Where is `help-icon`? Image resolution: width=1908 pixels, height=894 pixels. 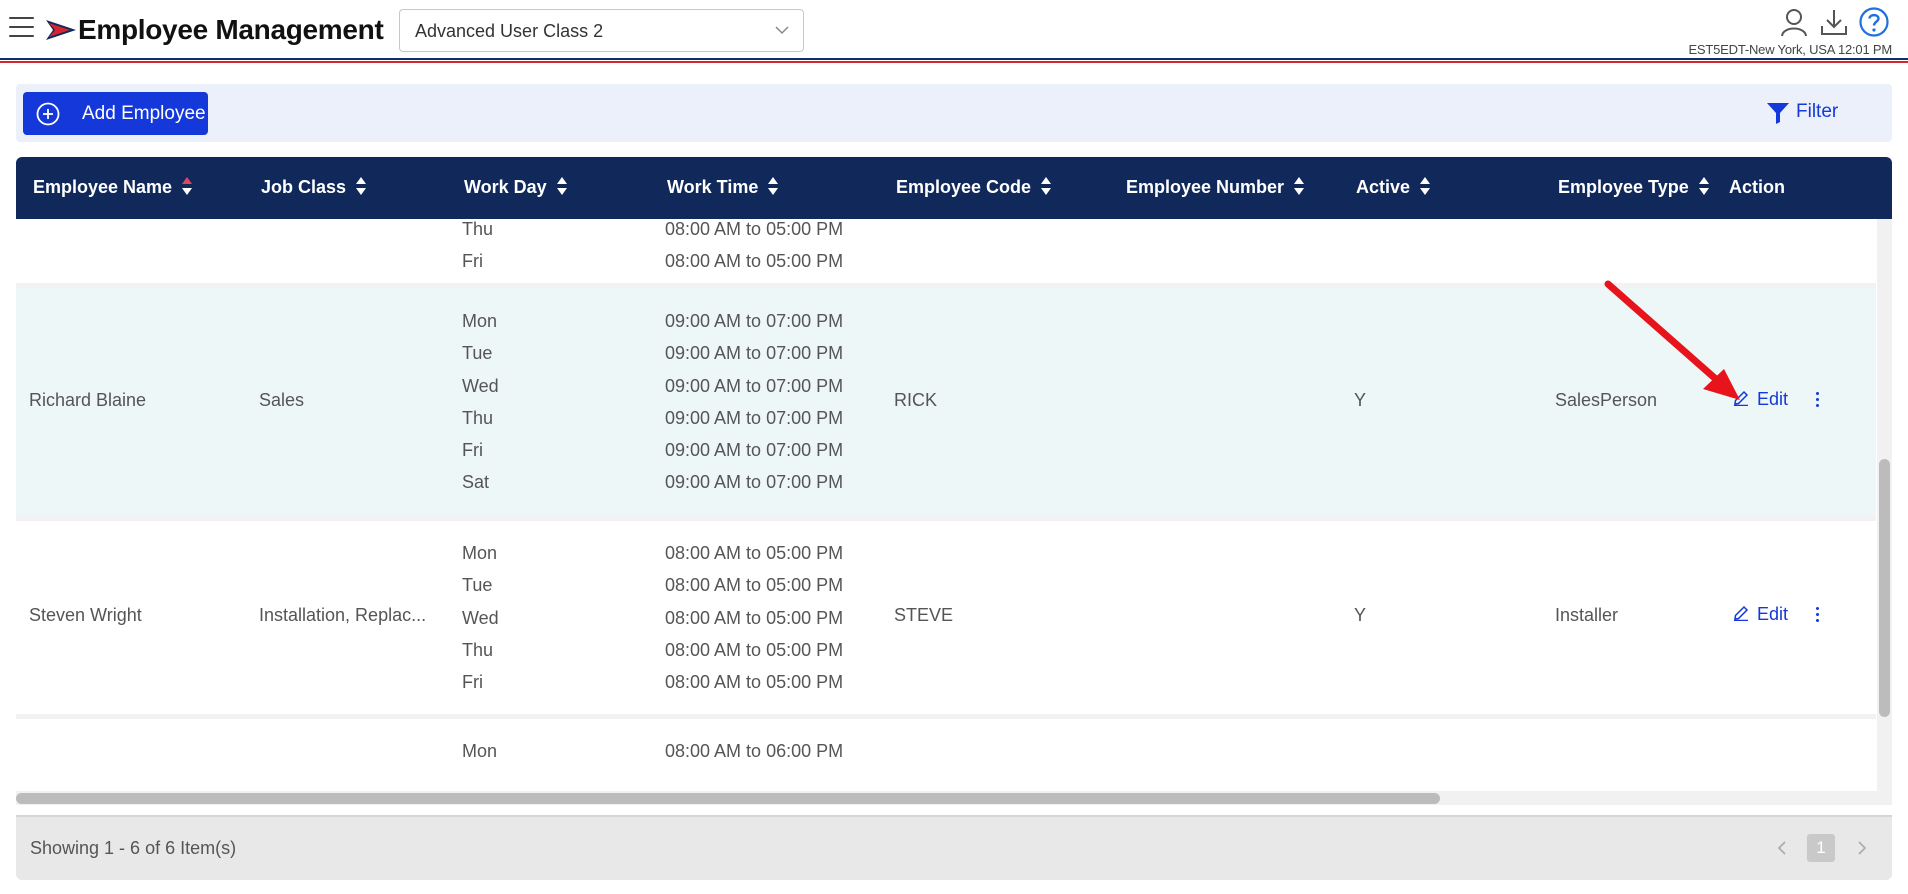
help-icon is located at coordinates (1874, 22).